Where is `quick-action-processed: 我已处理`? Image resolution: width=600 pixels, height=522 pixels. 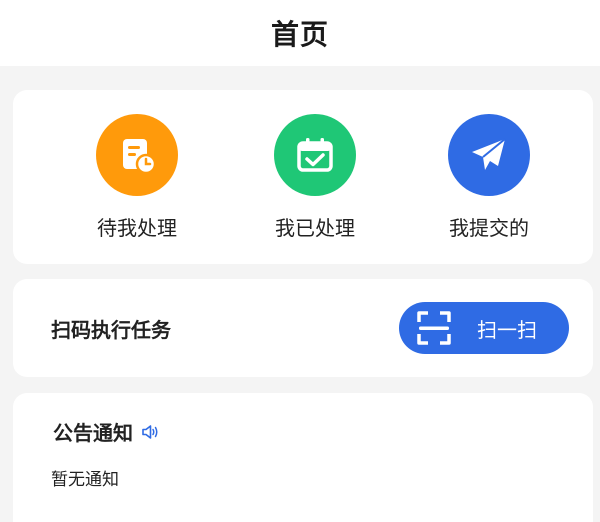
quick-action-processed: 我已处理 is located at coordinates (315, 177).